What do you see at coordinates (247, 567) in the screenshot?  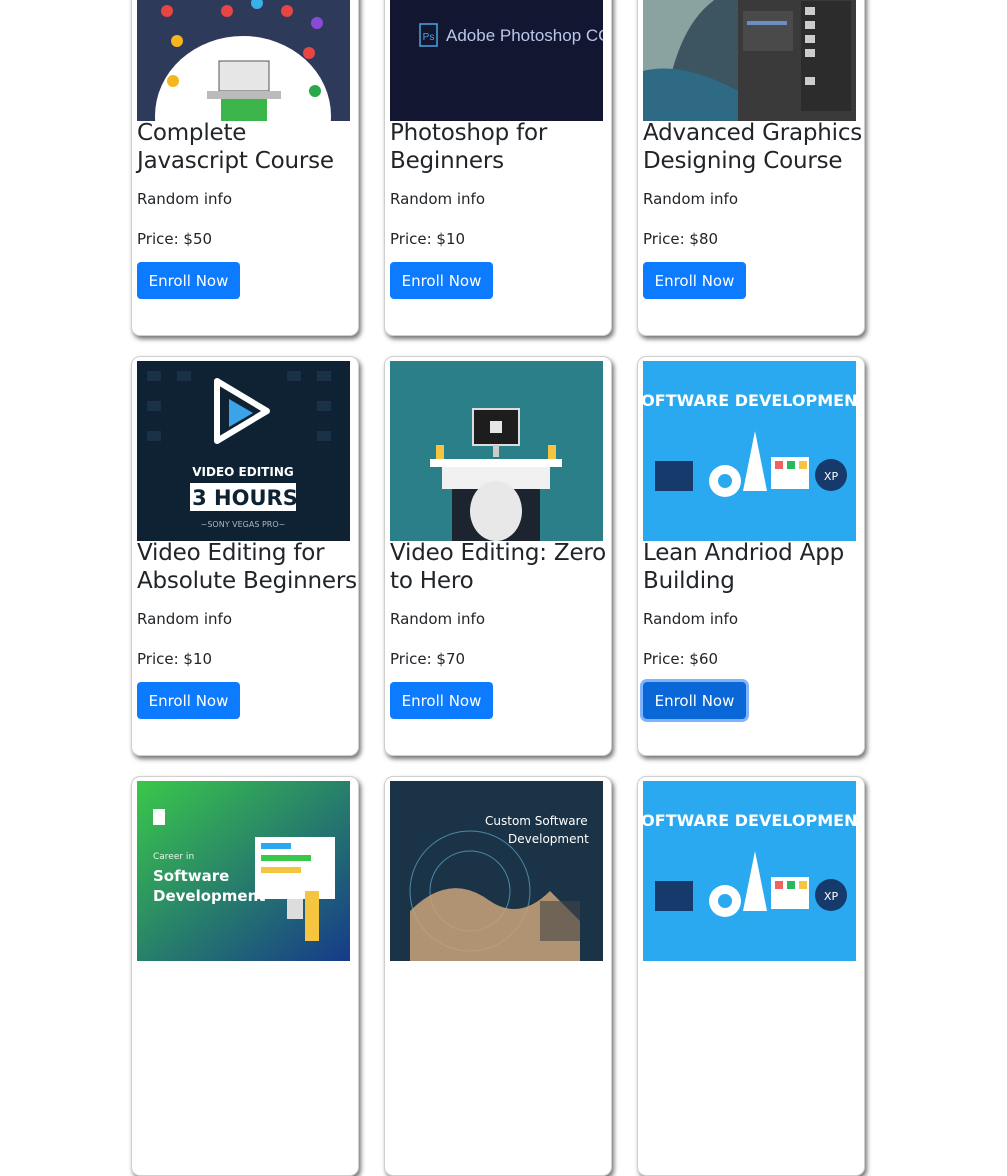 I see `course-title: Video Editing for Absolute Beginners` at bounding box center [247, 567].